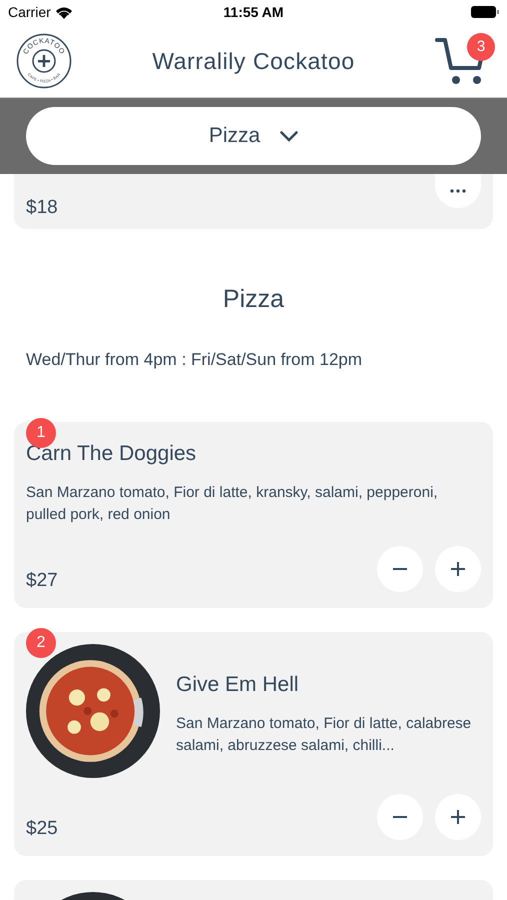  What do you see at coordinates (29, 12) in the screenshot?
I see `carrier-label: Carrier` at bounding box center [29, 12].